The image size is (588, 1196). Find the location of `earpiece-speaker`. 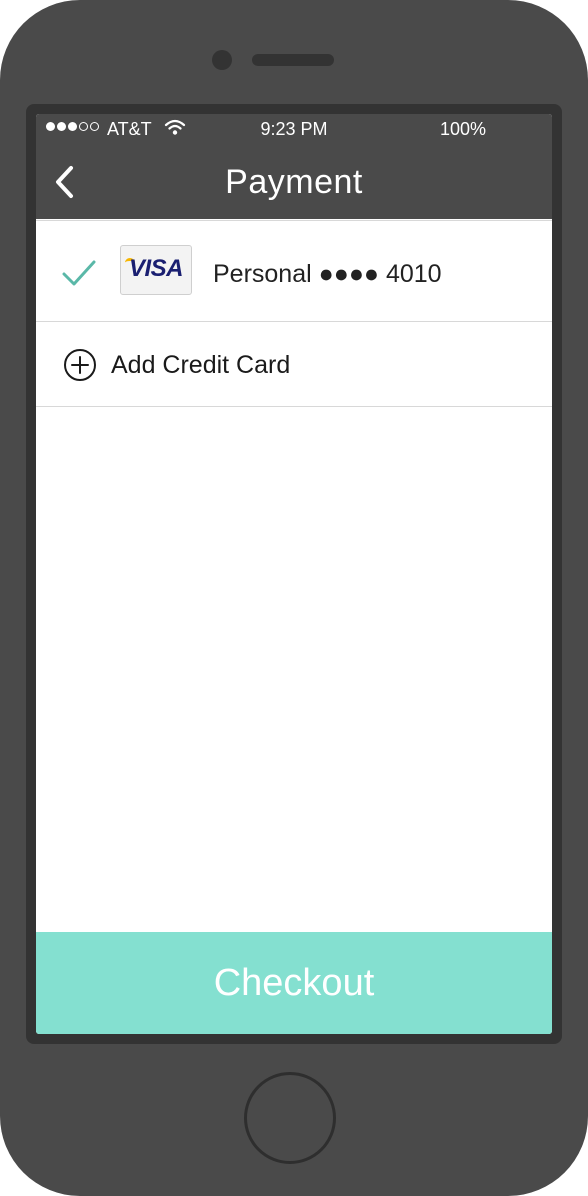

earpiece-speaker is located at coordinates (293, 60).